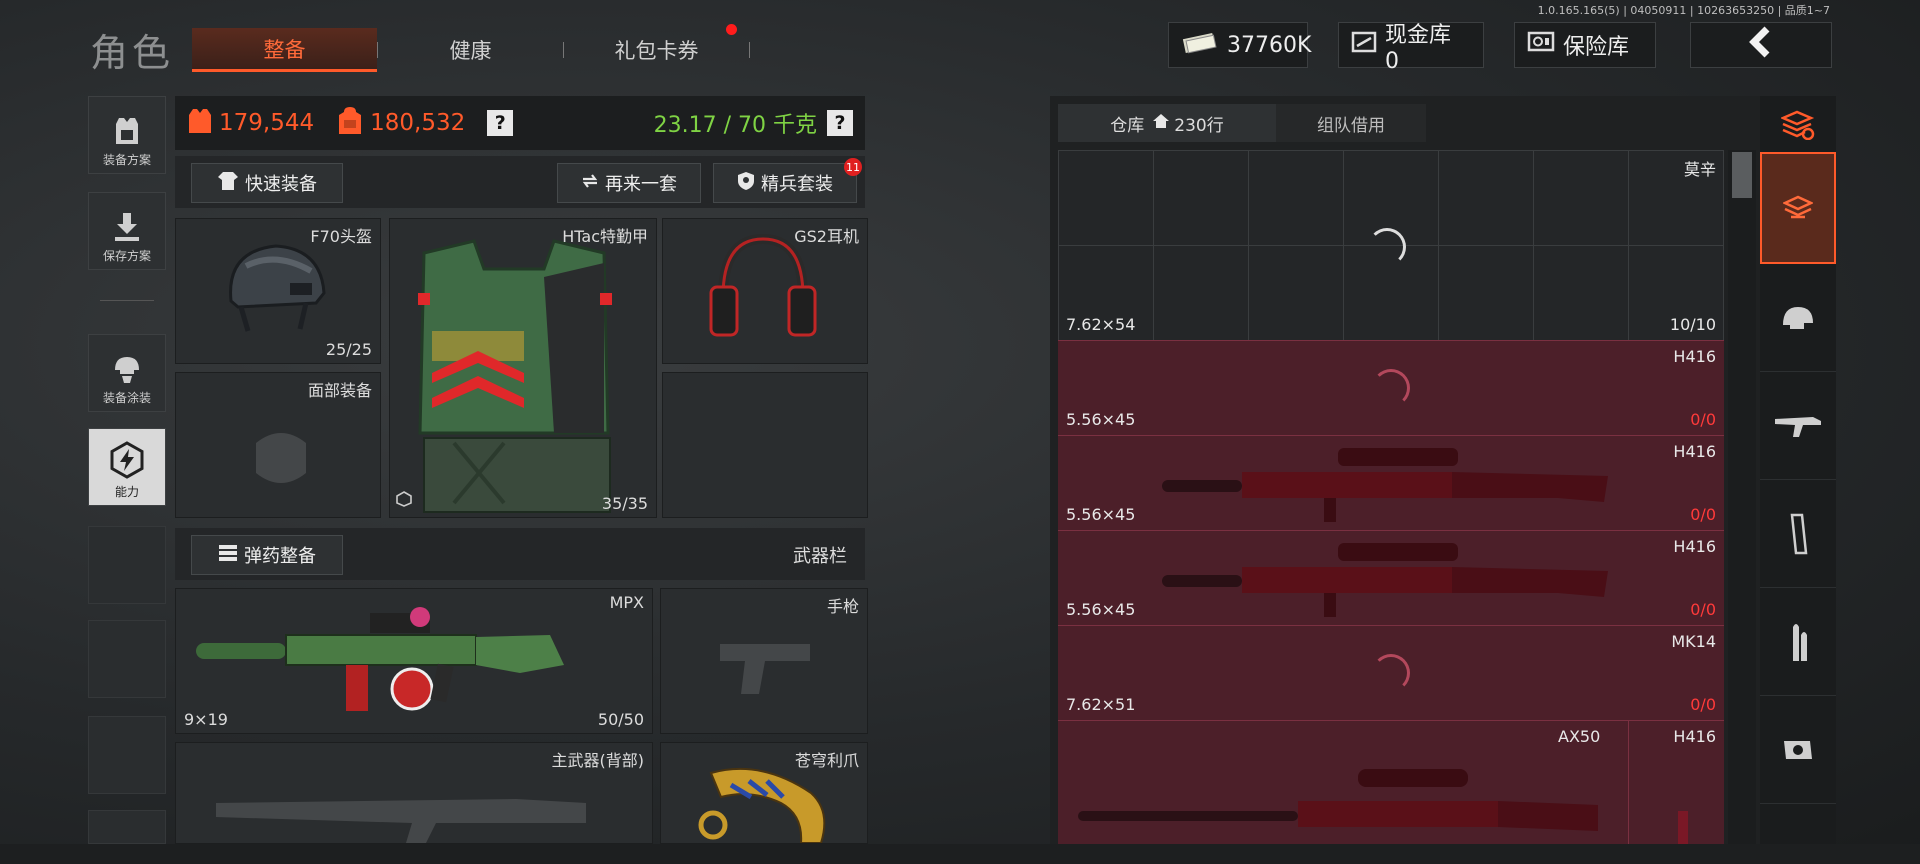  I want to click on tab-gift-cards-label: 礼包卡券, so click(656, 51).